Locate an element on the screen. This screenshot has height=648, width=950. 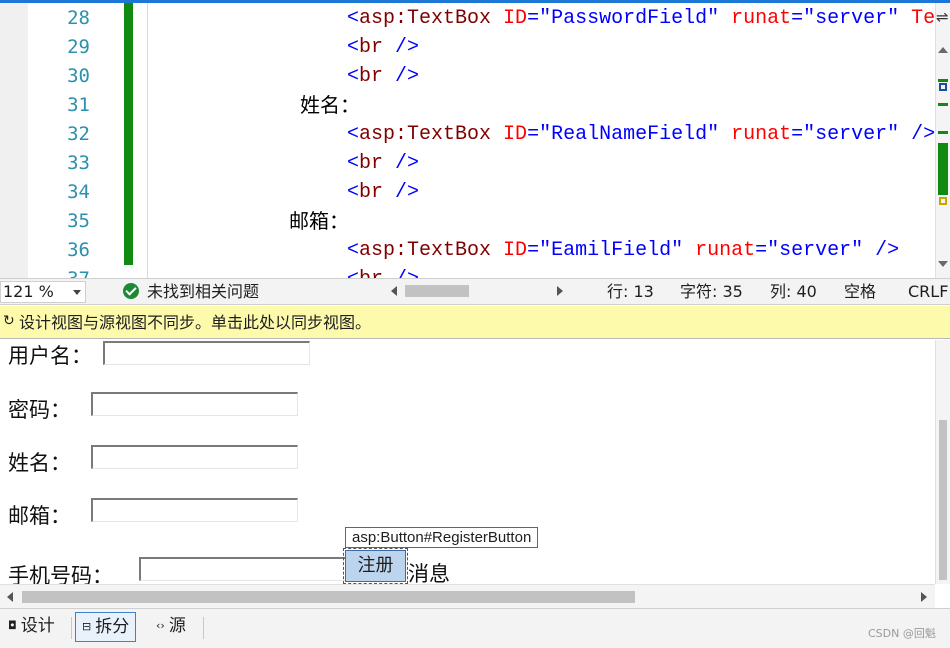
field-label-phone: 手机号码： is located at coordinates (60, 574).